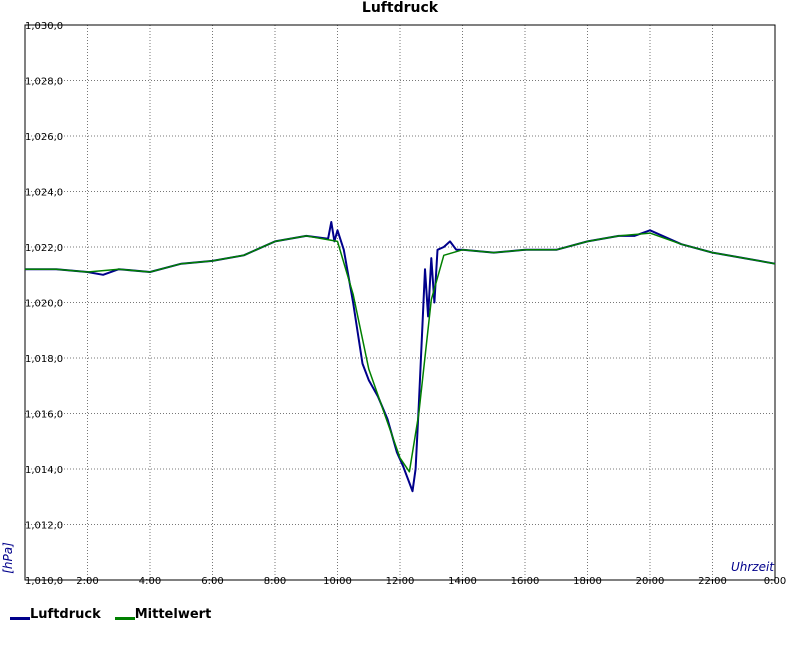  I want to click on x-tick-label: 20:00, so click(650, 581).